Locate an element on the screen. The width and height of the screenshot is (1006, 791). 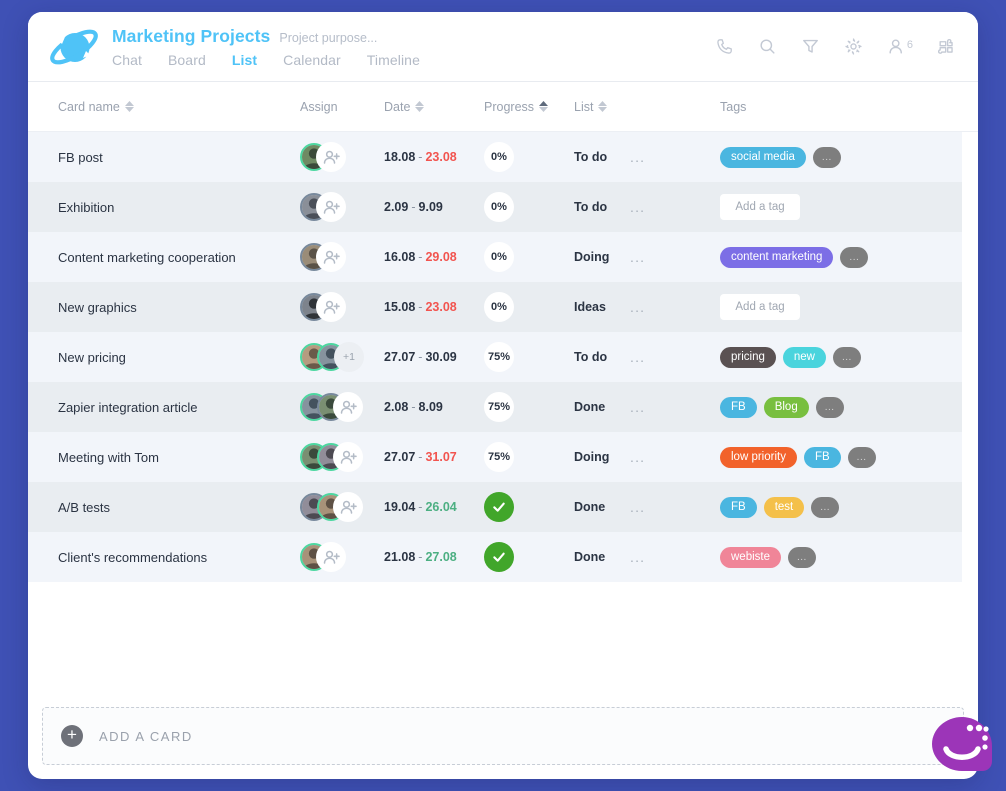
tag: new is located at coordinates (804, 357).